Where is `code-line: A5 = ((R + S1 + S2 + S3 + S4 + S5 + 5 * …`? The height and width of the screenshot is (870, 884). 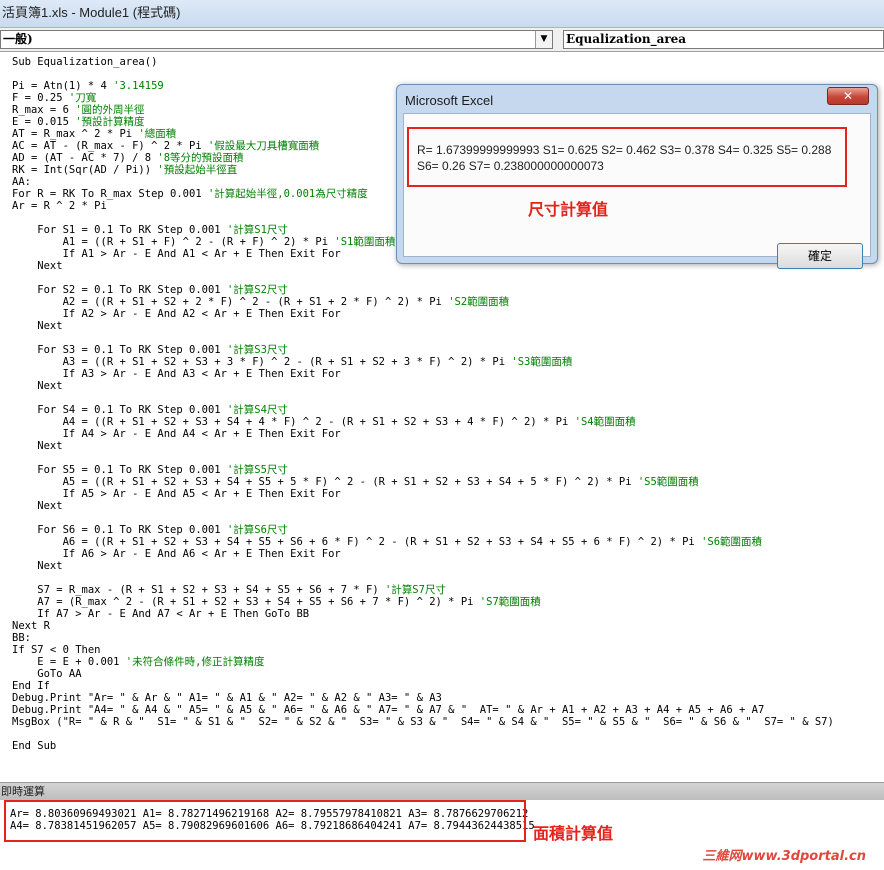 code-line: A5 = ((R + S1 + S2 + S3 + S4 + S5 + 5 * … is located at coordinates (355, 482).